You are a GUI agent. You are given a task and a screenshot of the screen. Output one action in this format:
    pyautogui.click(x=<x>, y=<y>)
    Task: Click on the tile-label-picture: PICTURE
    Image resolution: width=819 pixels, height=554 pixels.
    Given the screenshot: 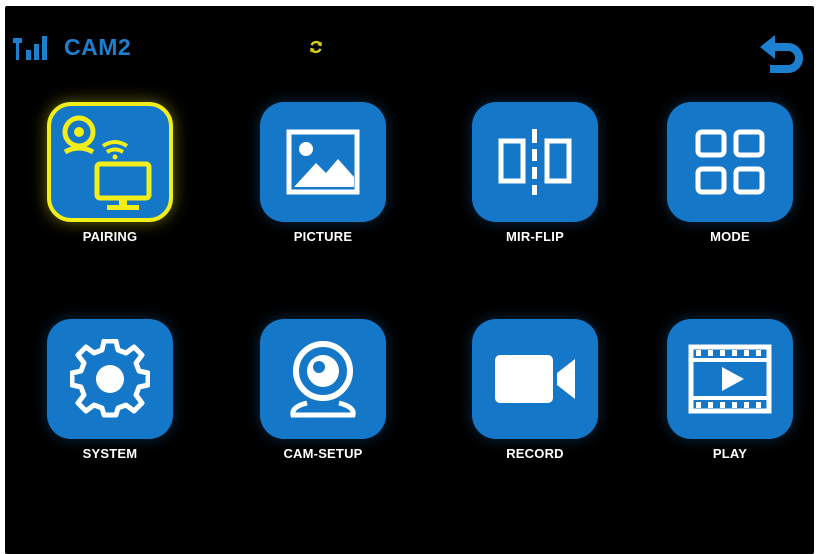 What is the action you would take?
    pyautogui.click(x=323, y=236)
    